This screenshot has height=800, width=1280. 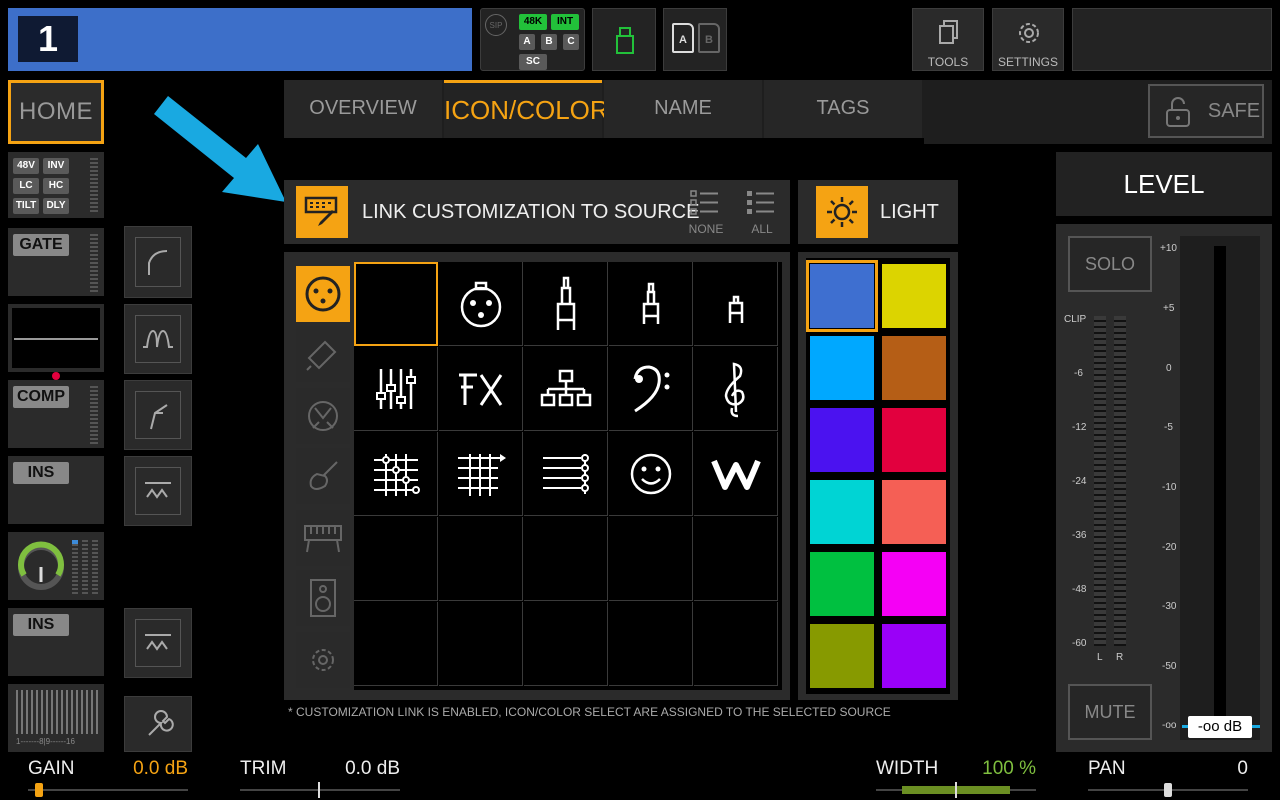 What do you see at coordinates (56, 490) in the screenshot?
I see `insert-panel-1: INS` at bounding box center [56, 490].